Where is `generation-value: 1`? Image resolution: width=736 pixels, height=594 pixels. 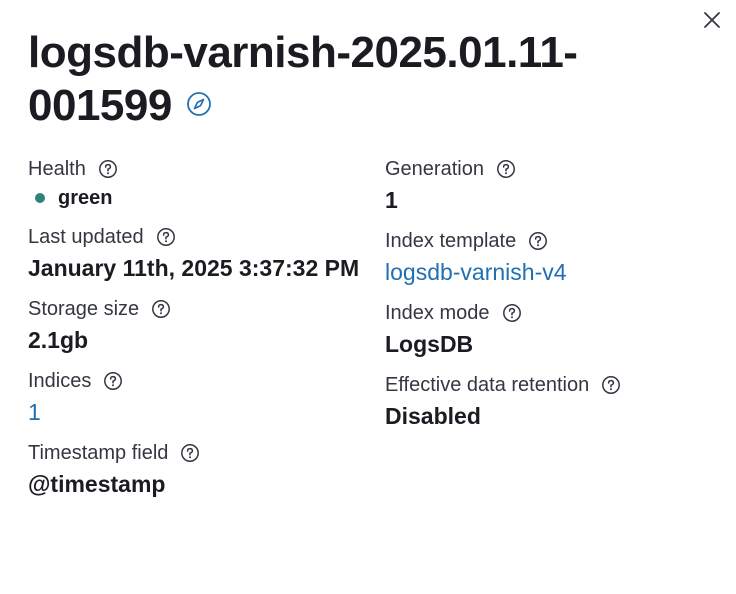 generation-value: 1 is located at coordinates (391, 200).